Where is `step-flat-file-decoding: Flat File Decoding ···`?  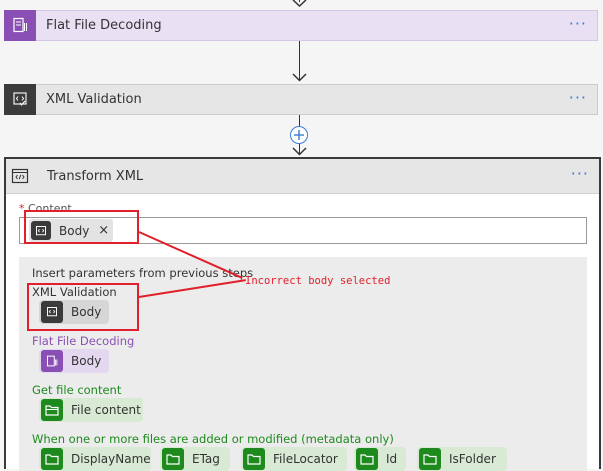 step-flat-file-decoding: Flat File Decoding ··· is located at coordinates (301, 25).